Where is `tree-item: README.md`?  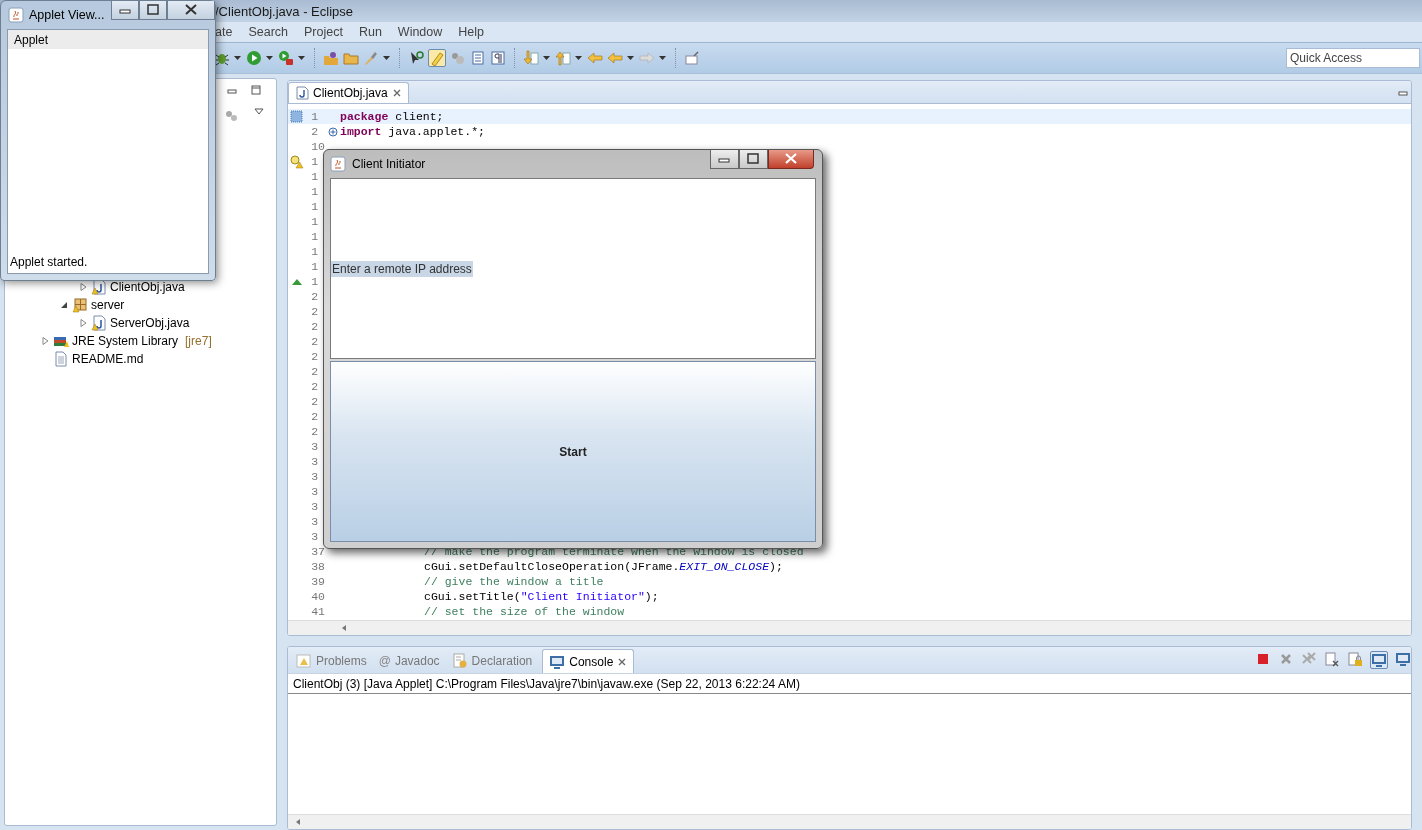
tree-item: README.md is located at coordinates (108, 359).